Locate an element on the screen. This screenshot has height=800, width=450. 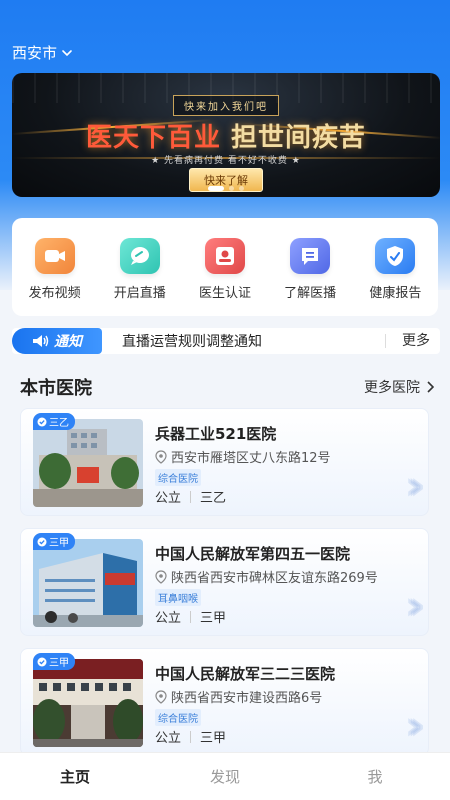
hospital-address: 陕西省西安市碑林区友谊东路269号 is located at coordinates (266, 576).